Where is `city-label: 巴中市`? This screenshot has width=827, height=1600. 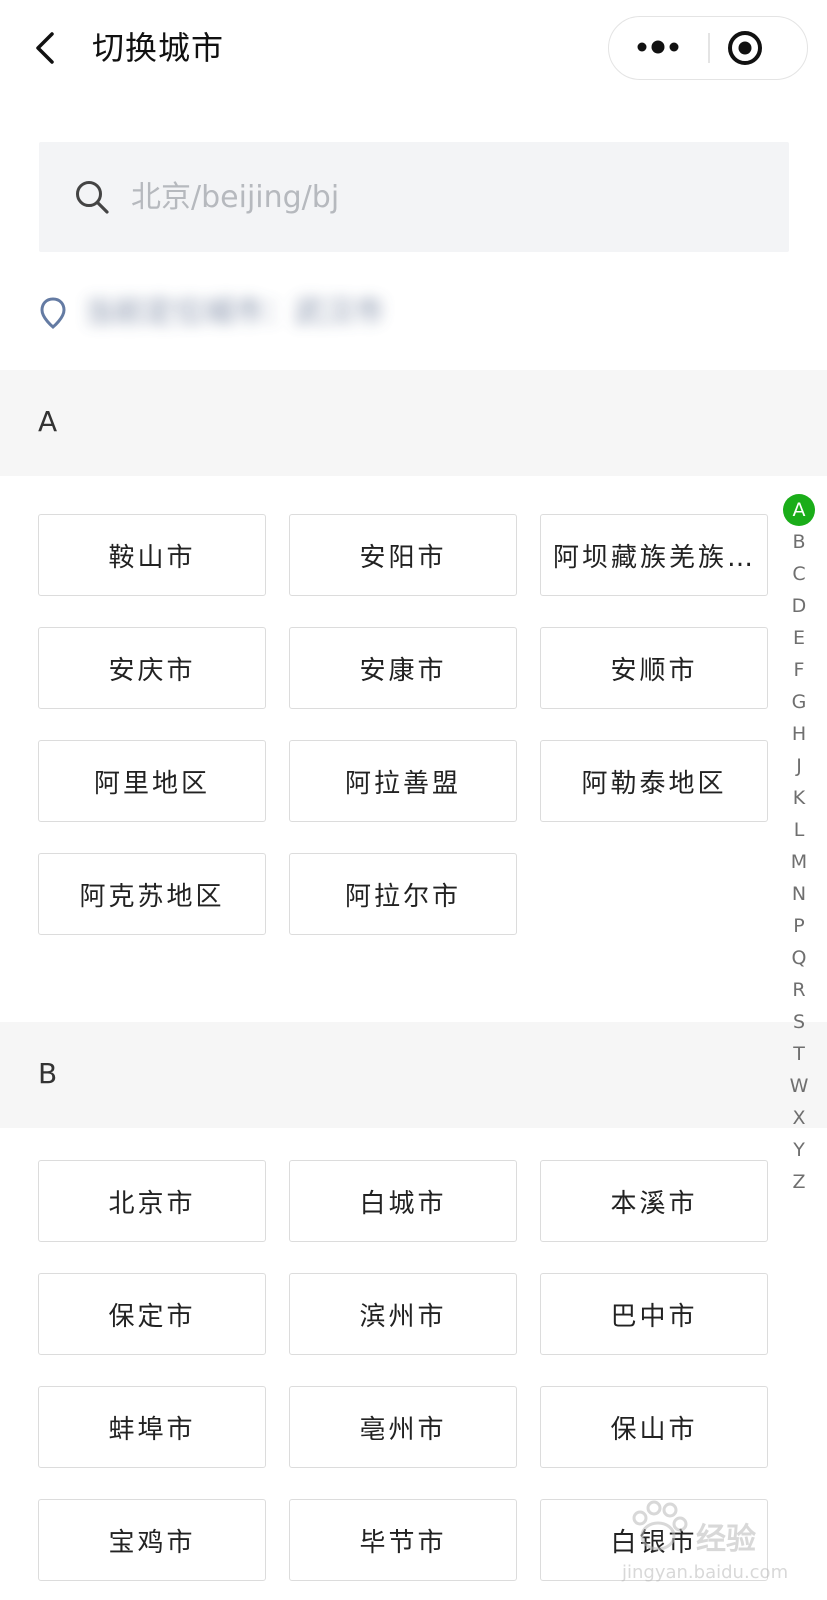 city-label: 巴中市 is located at coordinates (654, 1316).